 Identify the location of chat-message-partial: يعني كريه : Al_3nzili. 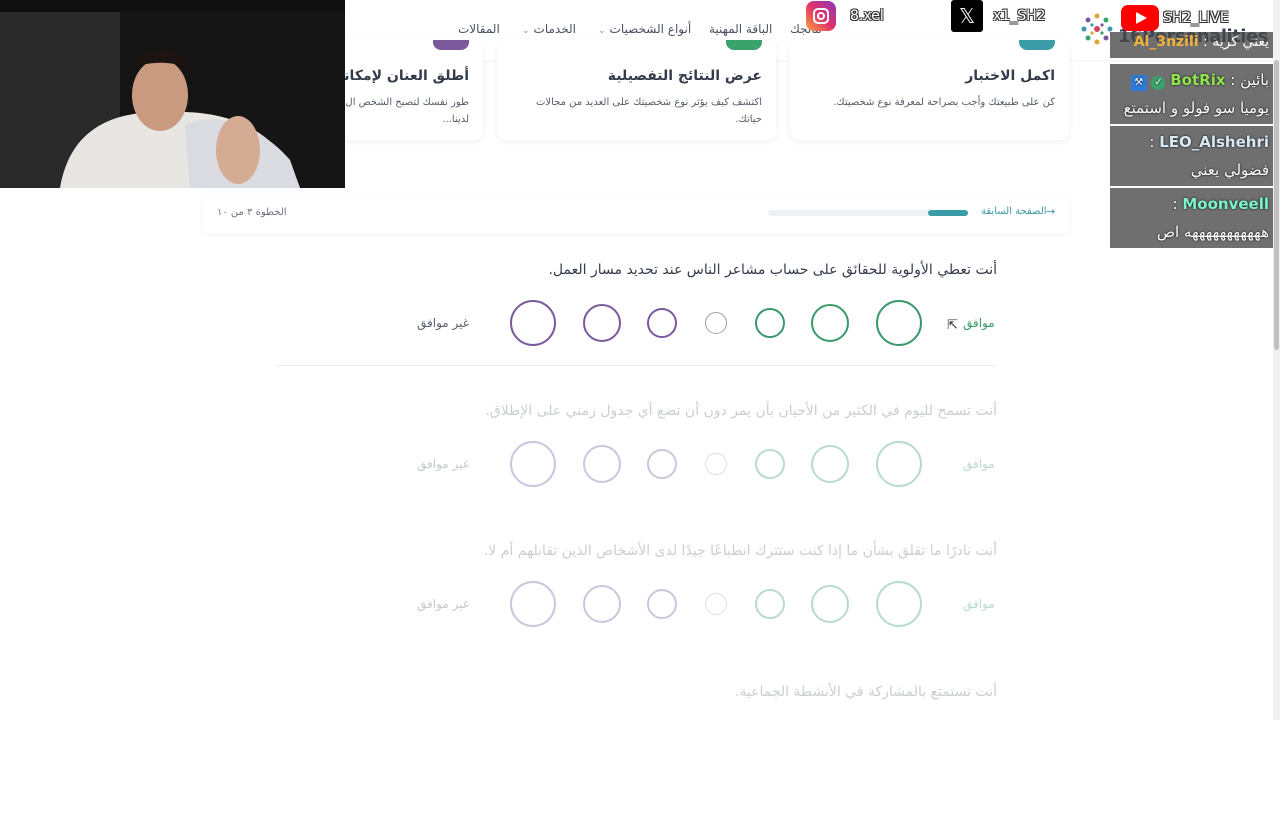
(1191, 45).